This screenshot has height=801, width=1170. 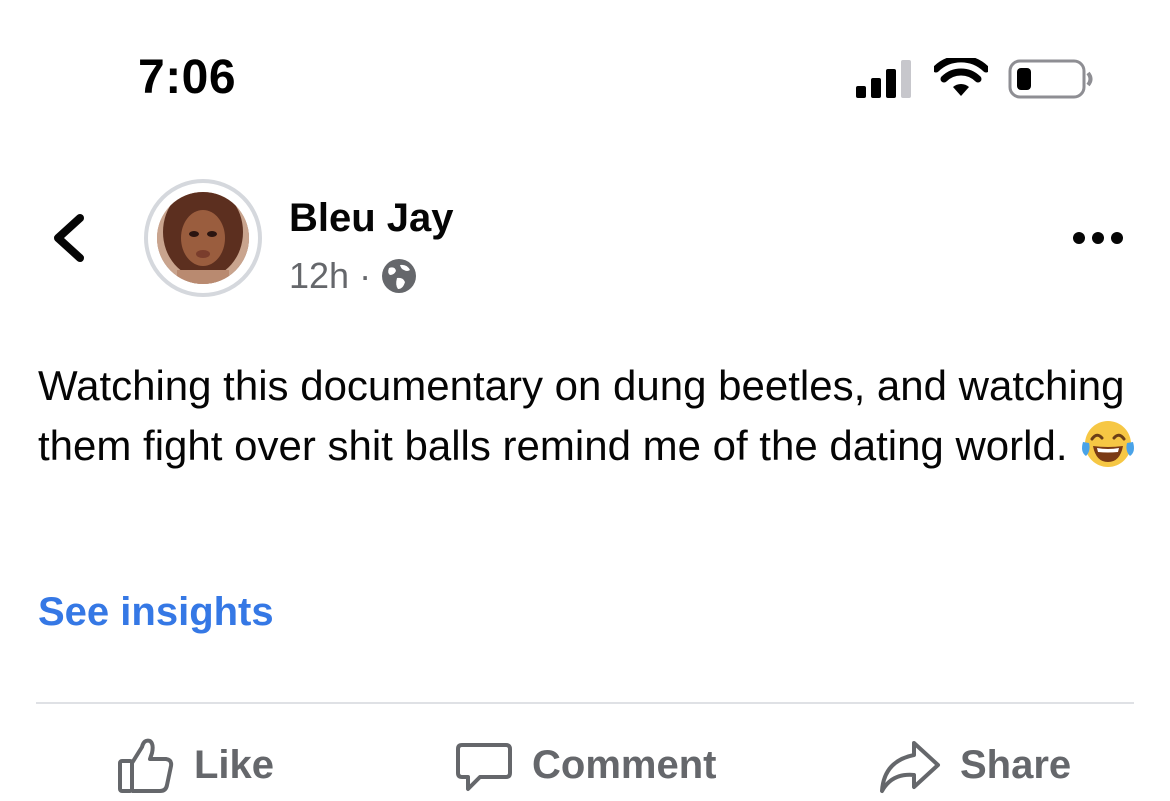 What do you see at coordinates (1050, 79) in the screenshot?
I see `battery-icon` at bounding box center [1050, 79].